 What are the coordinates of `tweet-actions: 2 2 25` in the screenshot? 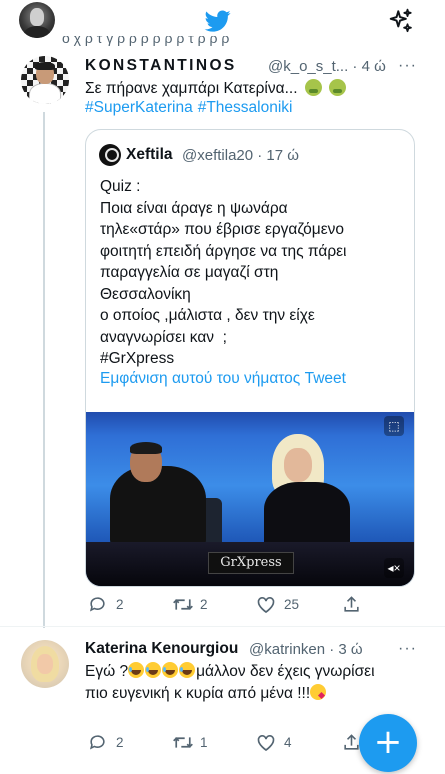 It's located at (228, 605).